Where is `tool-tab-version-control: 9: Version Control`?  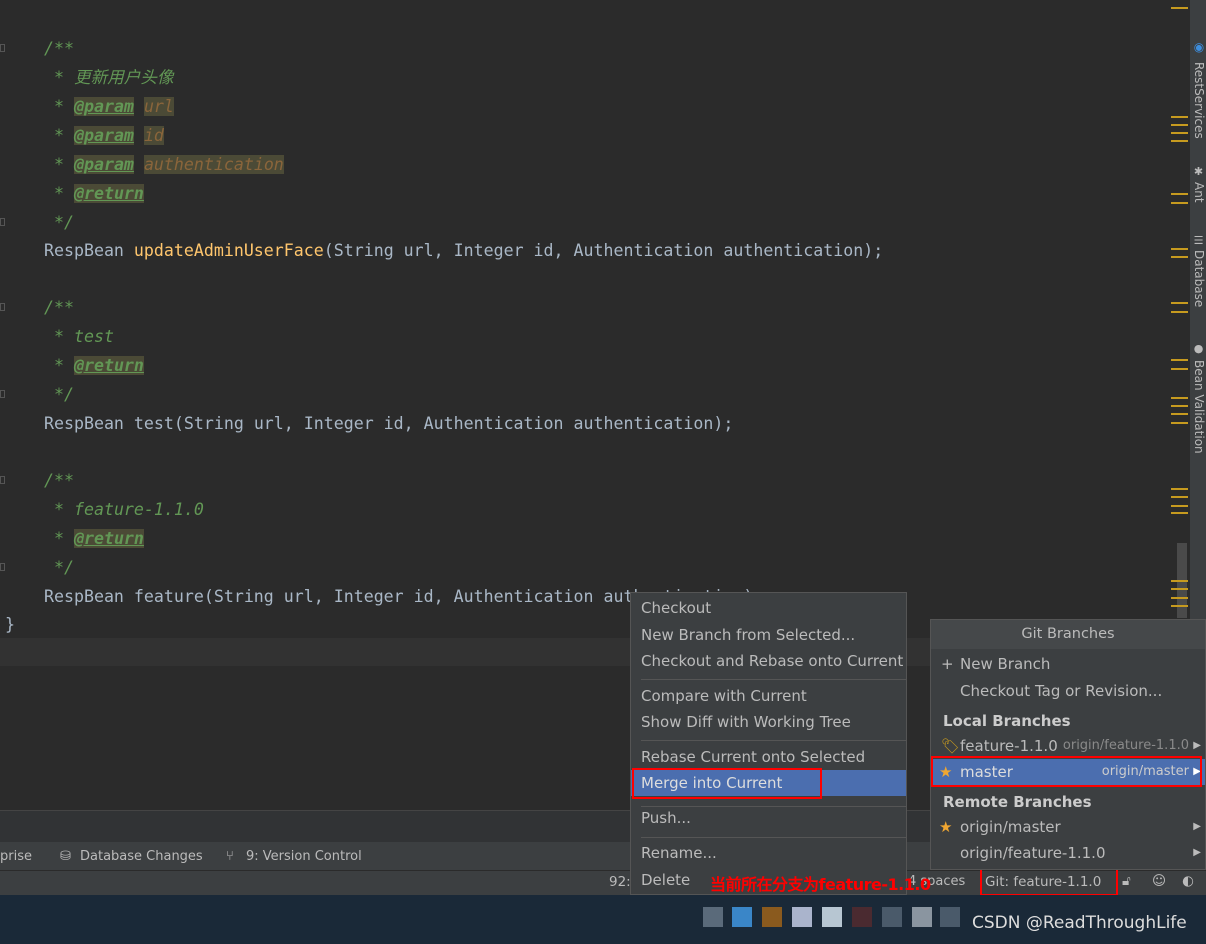 tool-tab-version-control: 9: Version Control is located at coordinates (304, 856).